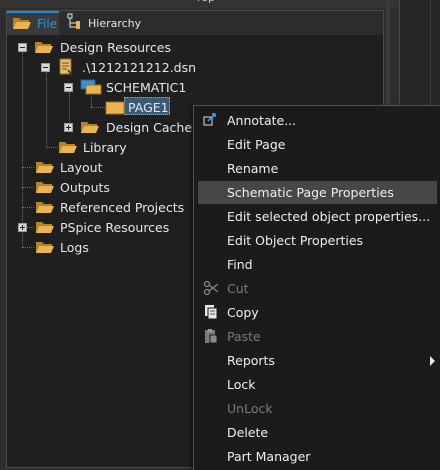  What do you see at coordinates (238, 288) in the screenshot?
I see `menu-item-label: Cut` at bounding box center [238, 288].